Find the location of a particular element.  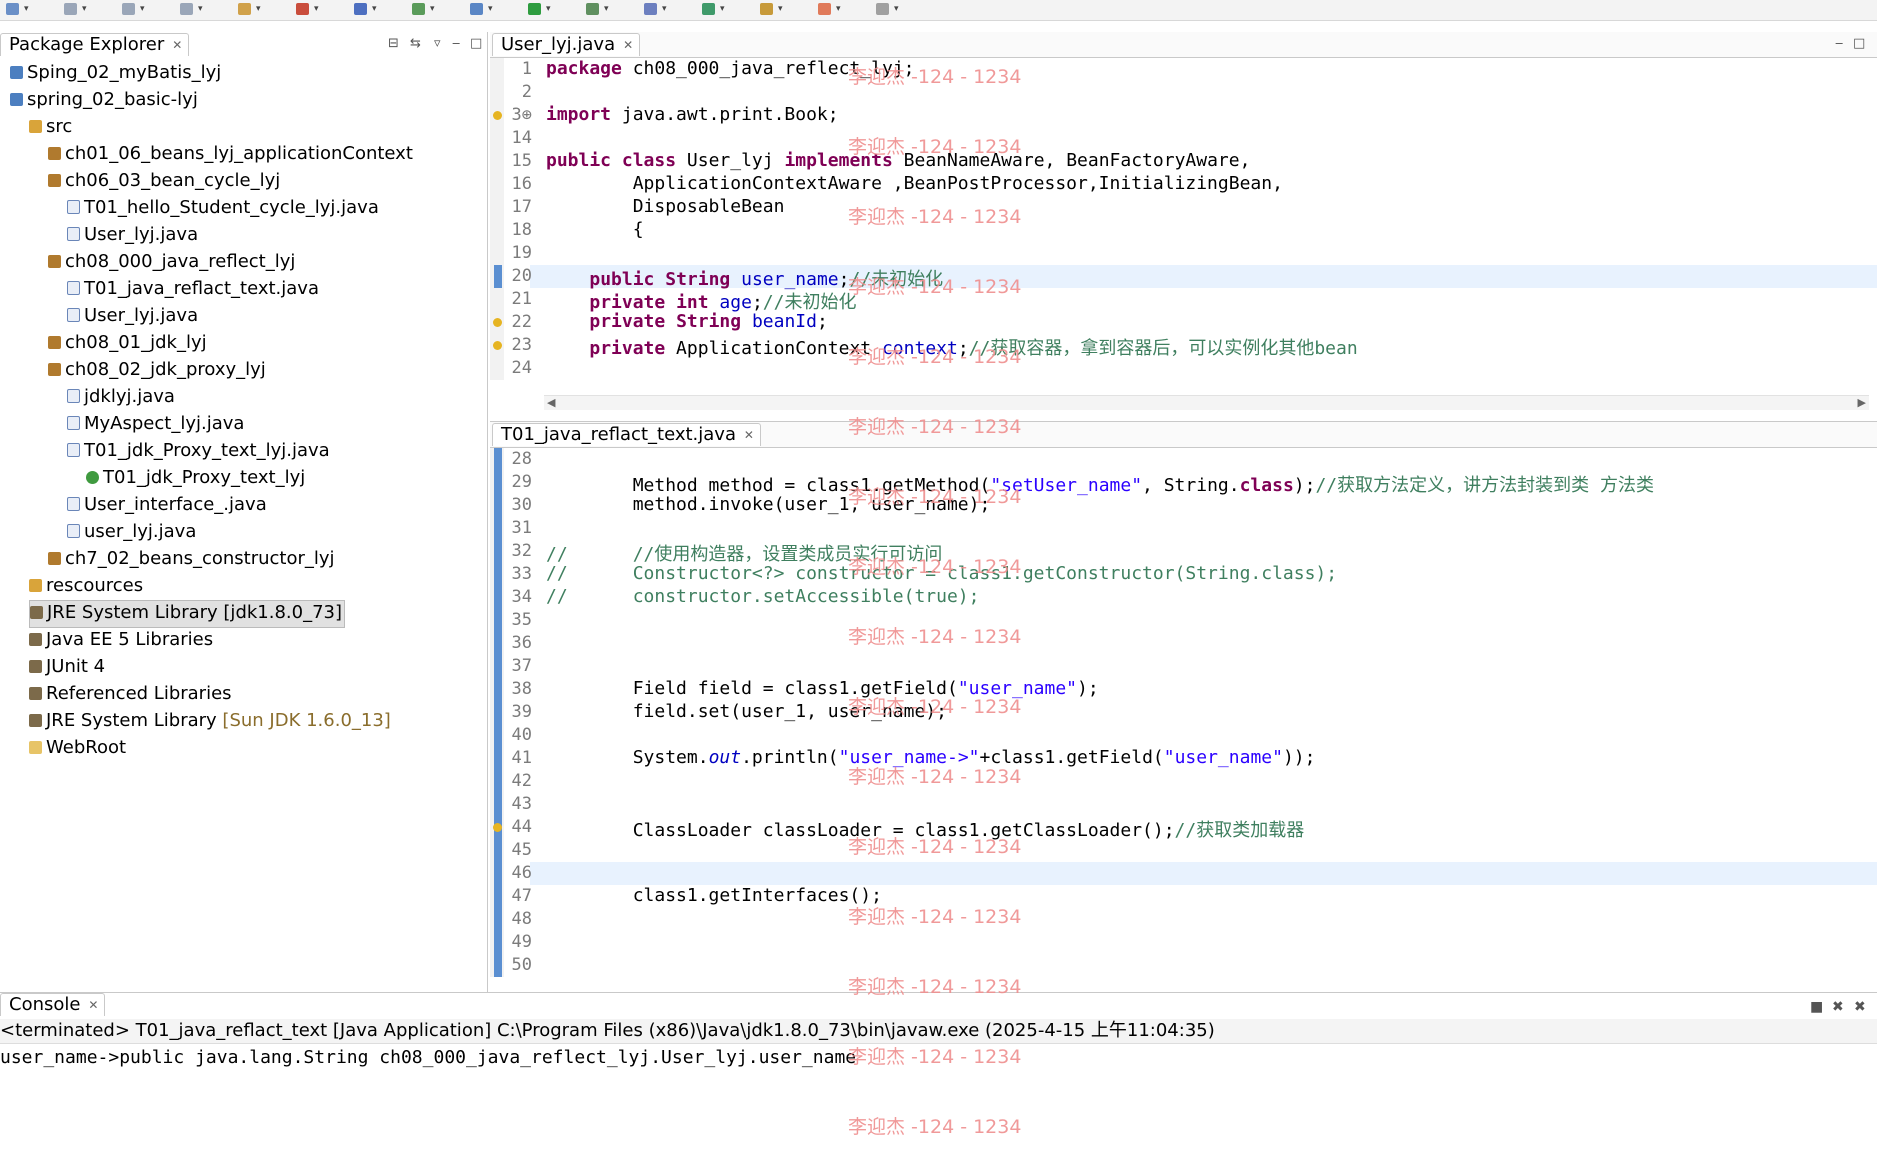

scroll-right-icon: ▶ is located at coordinates (1862, 402).